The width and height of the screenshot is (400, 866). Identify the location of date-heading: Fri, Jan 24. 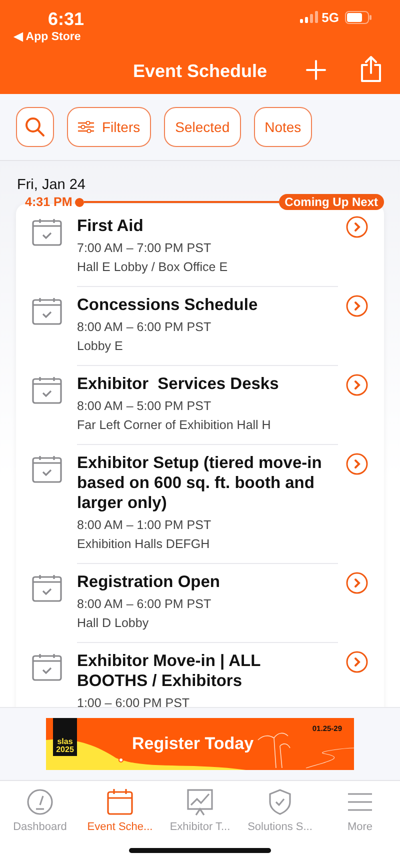
(51, 185).